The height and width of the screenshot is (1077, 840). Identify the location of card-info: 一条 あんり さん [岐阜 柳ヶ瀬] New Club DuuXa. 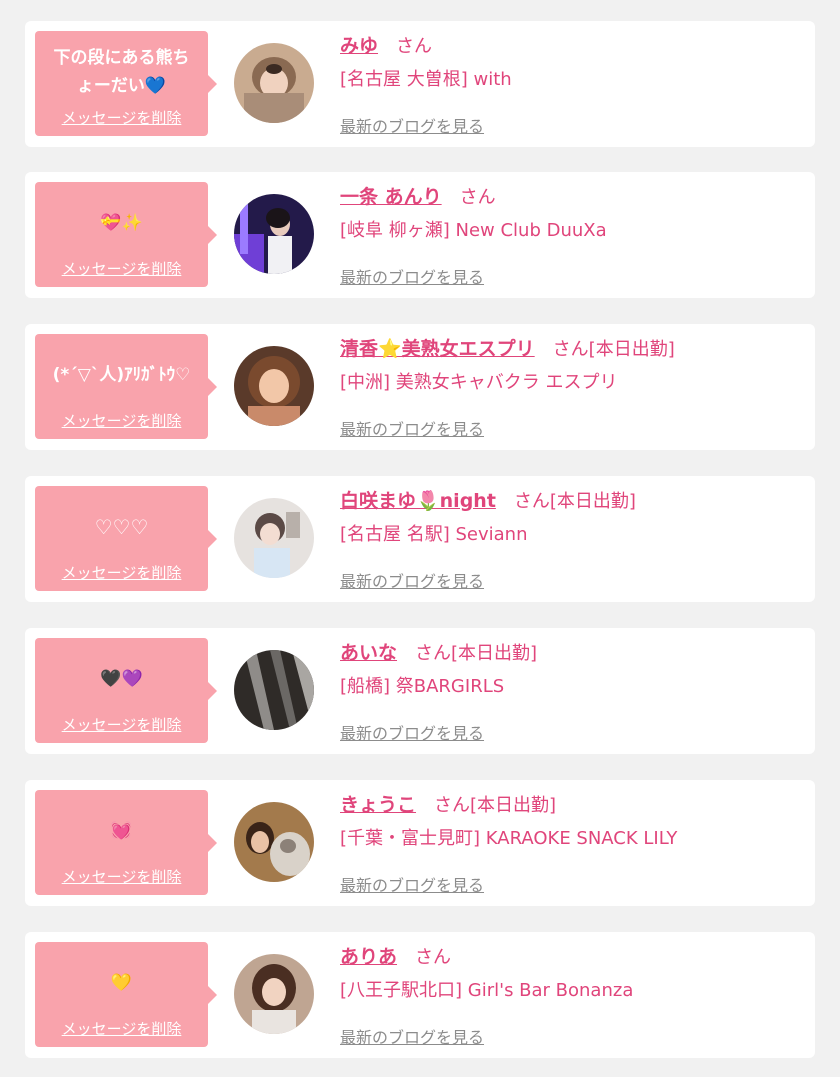
(572, 214).